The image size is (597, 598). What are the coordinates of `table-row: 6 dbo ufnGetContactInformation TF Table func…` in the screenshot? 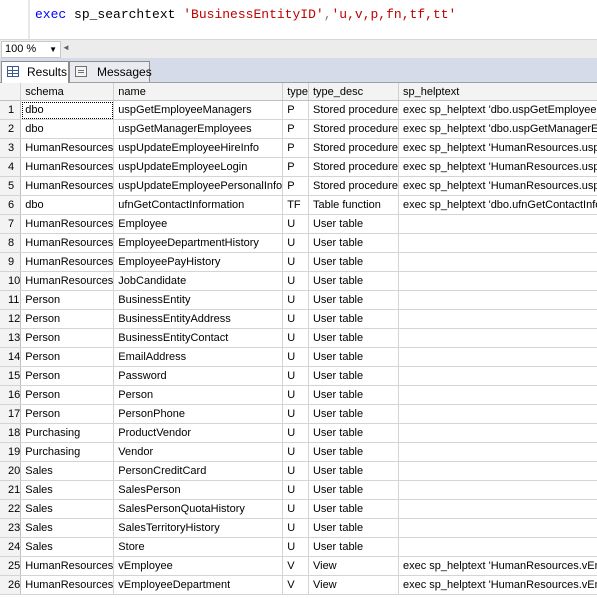 It's located at (298, 205).